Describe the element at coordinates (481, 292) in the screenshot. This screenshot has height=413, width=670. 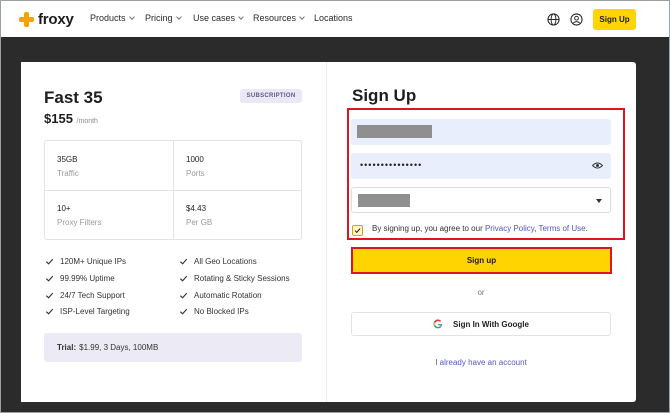
I see `or-divider: or` at that location.